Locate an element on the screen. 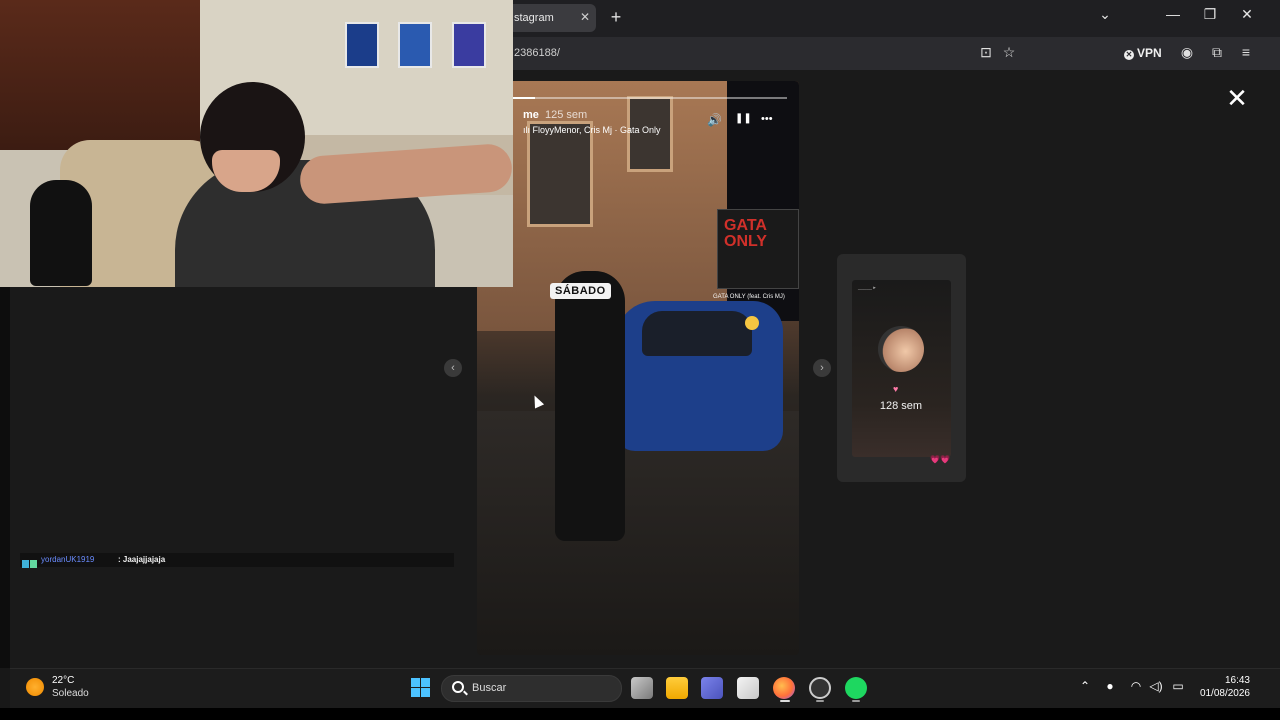 The image size is (1280, 720). obs-icon is located at coordinates (820, 688).